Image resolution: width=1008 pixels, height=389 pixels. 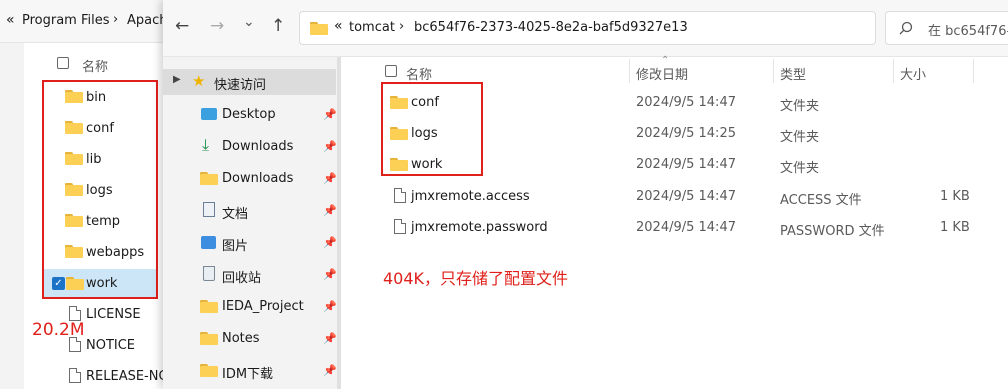 What do you see at coordinates (217, 26) in the screenshot?
I see `forward-button: →` at bounding box center [217, 26].